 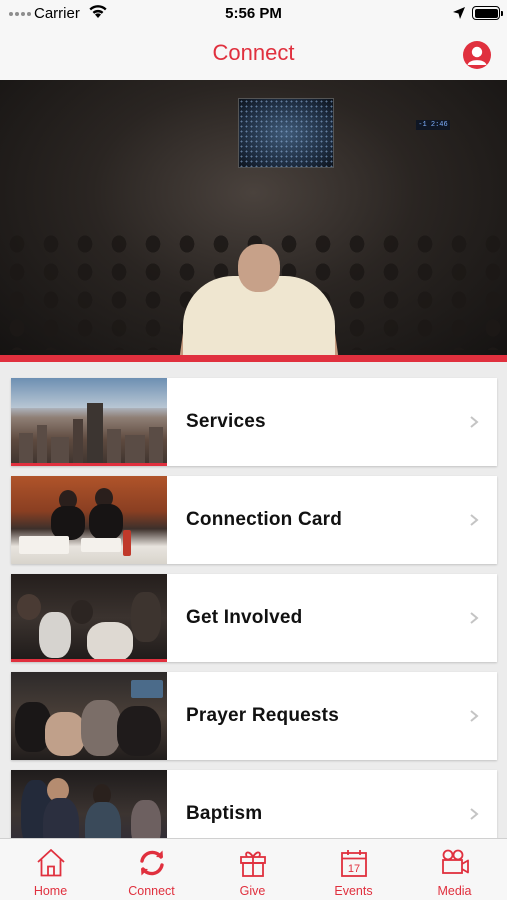 What do you see at coordinates (151, 891) in the screenshot?
I see `tab-label: Connect` at bounding box center [151, 891].